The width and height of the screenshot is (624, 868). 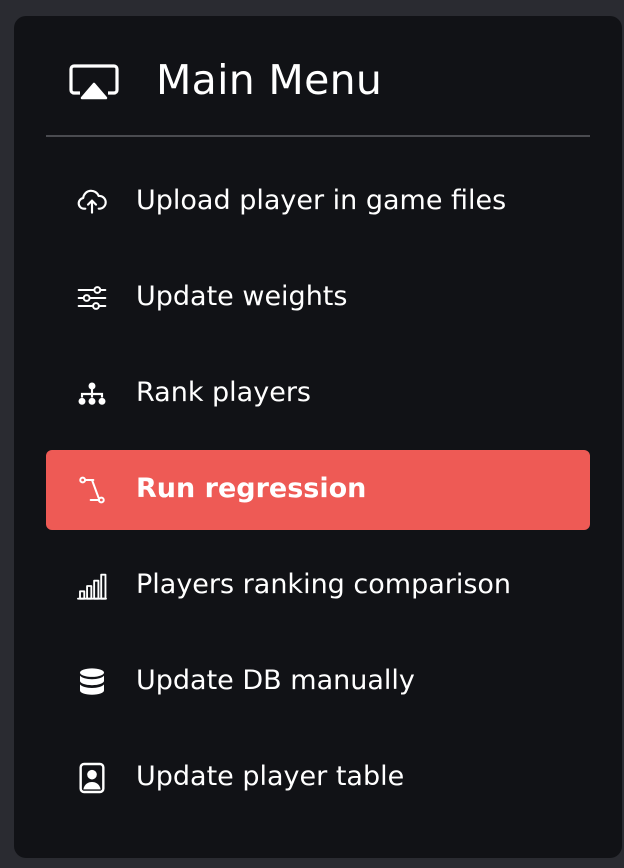 I want to click on menu-item-upload-player-files: Upload player in game files, so click(x=318, y=202).